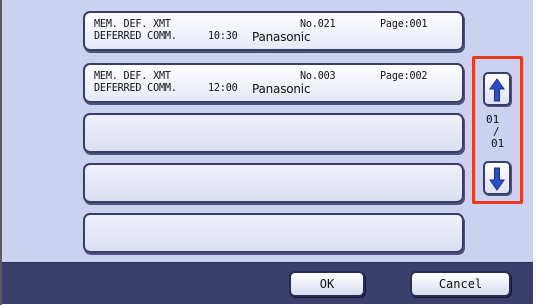 The image size is (536, 307). Describe the element at coordinates (223, 35) in the screenshot. I see `job-time: 10:30` at that location.